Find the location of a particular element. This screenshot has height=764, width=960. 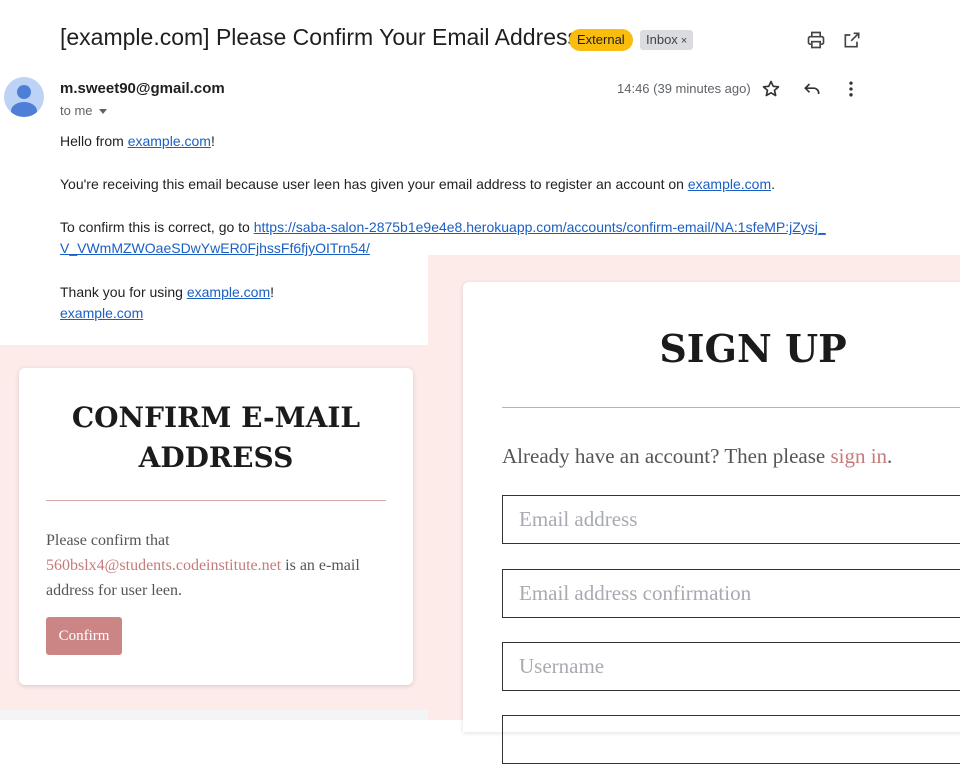

reason-suffix: . is located at coordinates (773, 184).